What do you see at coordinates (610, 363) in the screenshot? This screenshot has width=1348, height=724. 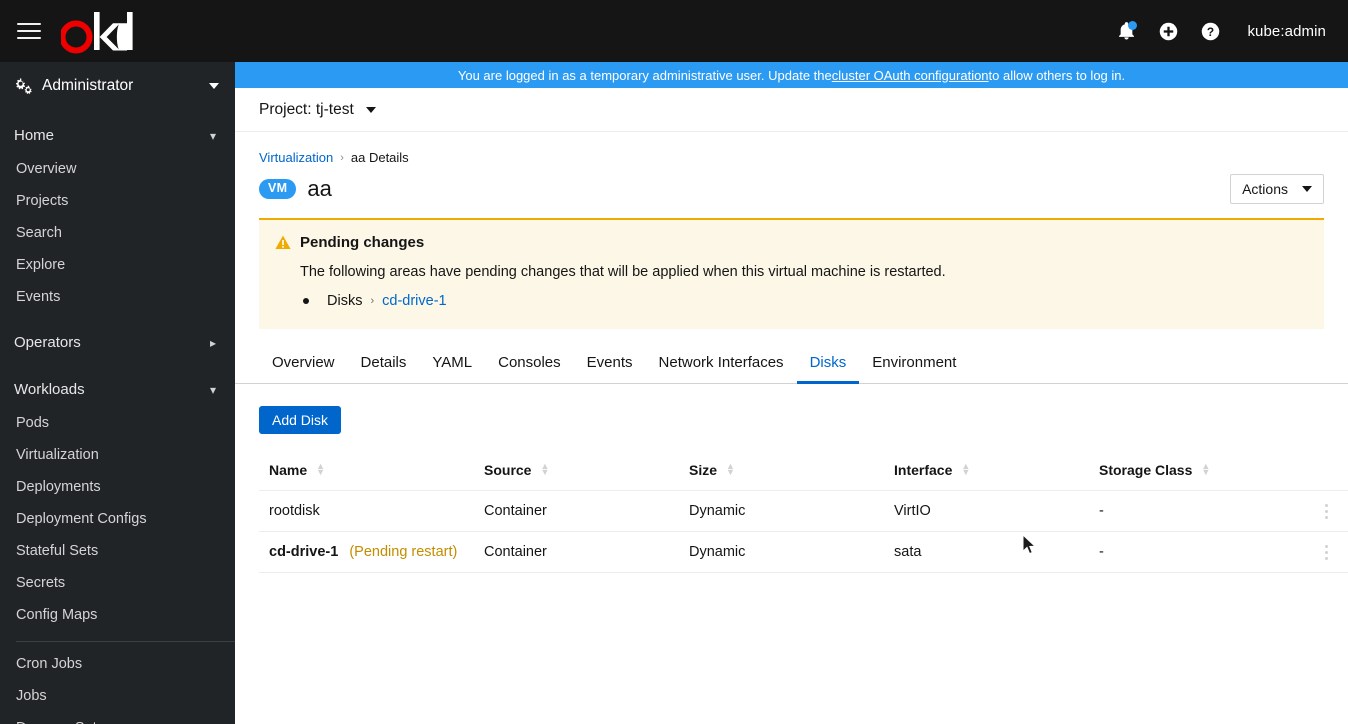 I see `tab-events: Events` at bounding box center [610, 363].